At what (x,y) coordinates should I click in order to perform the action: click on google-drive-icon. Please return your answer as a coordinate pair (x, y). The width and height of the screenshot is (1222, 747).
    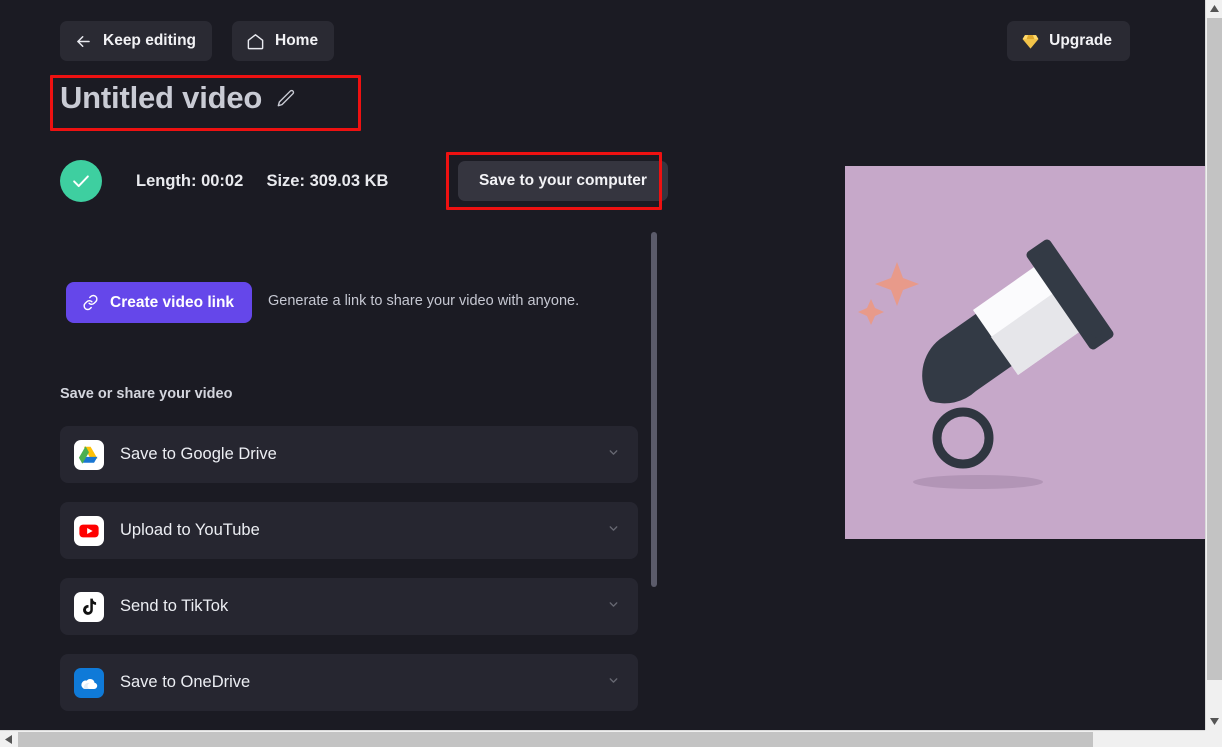
    Looking at the image, I should click on (89, 454).